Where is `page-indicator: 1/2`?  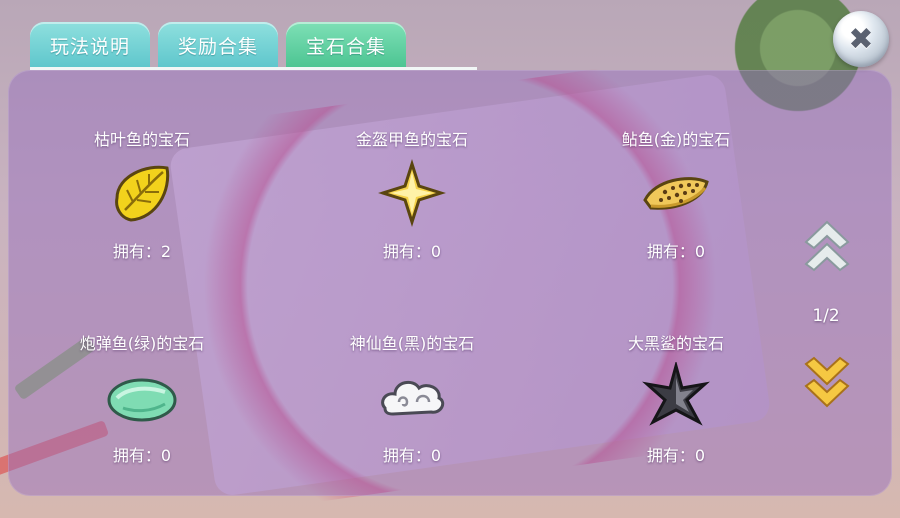 page-indicator: 1/2 is located at coordinates (826, 316).